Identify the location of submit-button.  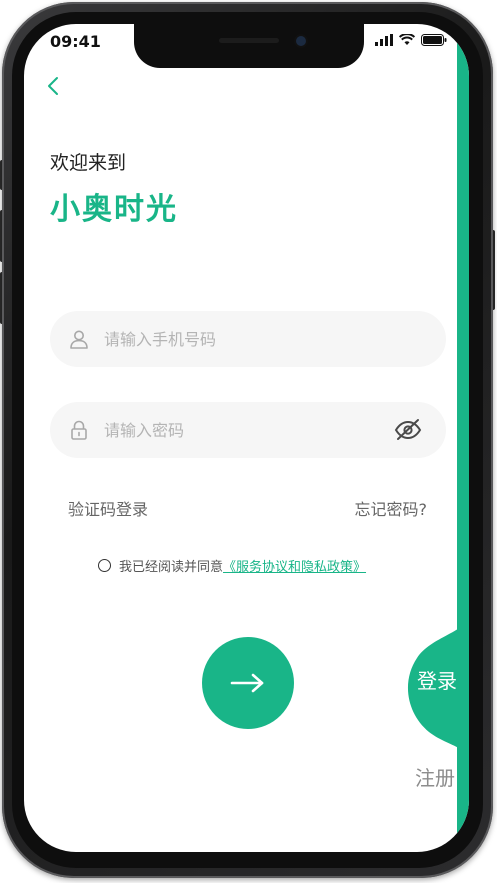
(248, 683).